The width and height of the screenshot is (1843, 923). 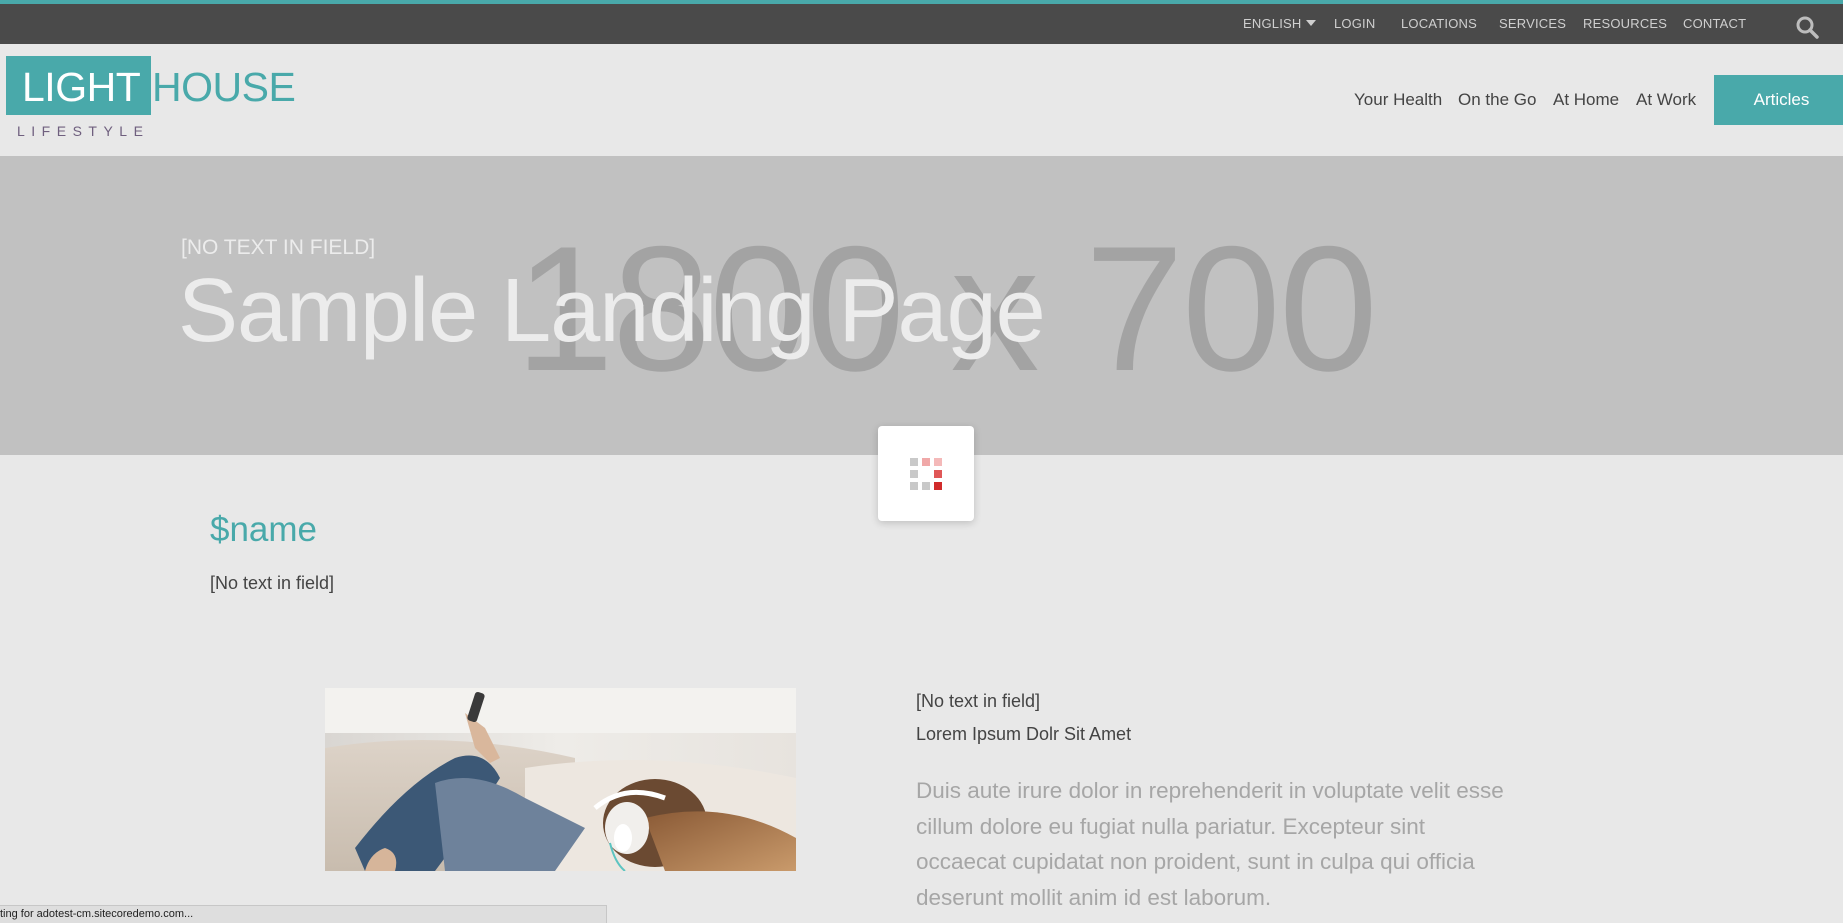 I want to click on contact-link: CONTACT, so click(x=1714, y=23).